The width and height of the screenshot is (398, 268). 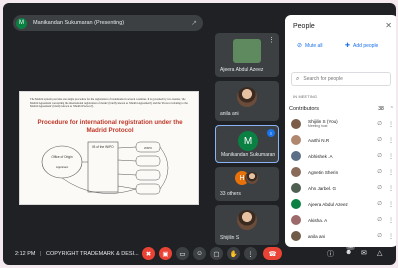 I want to click on diagram-label-wipo: WIPO, so click(x=148, y=148).